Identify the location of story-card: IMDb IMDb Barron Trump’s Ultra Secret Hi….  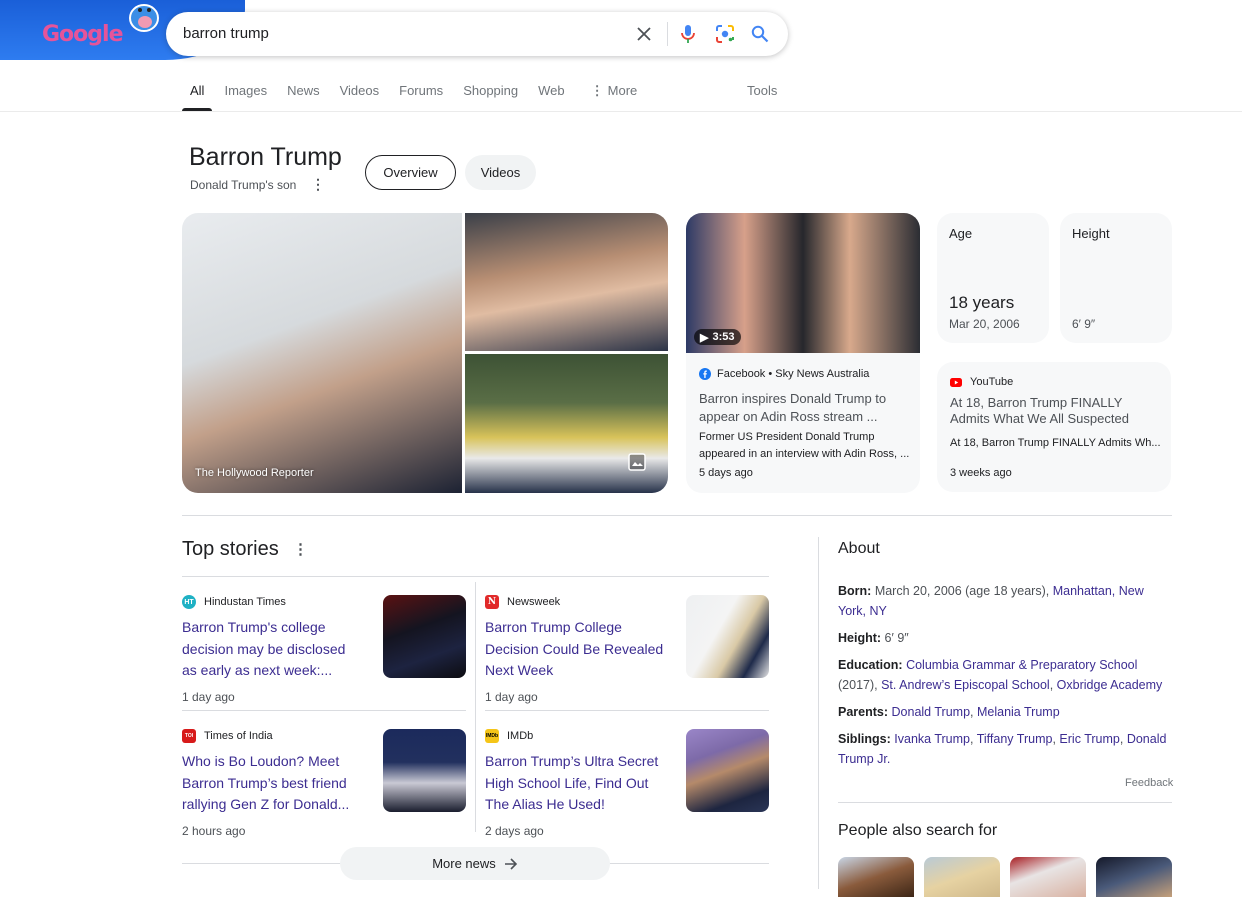
(627, 779).